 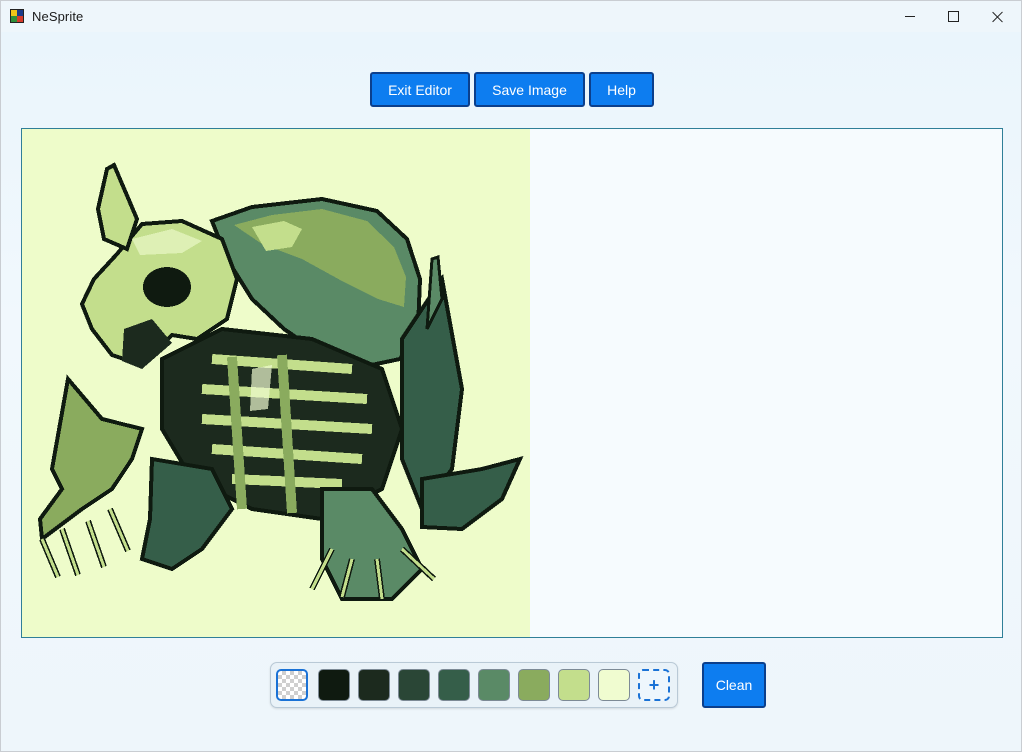 I want to click on exit-editor-button: Exit Editor, so click(x=420, y=89).